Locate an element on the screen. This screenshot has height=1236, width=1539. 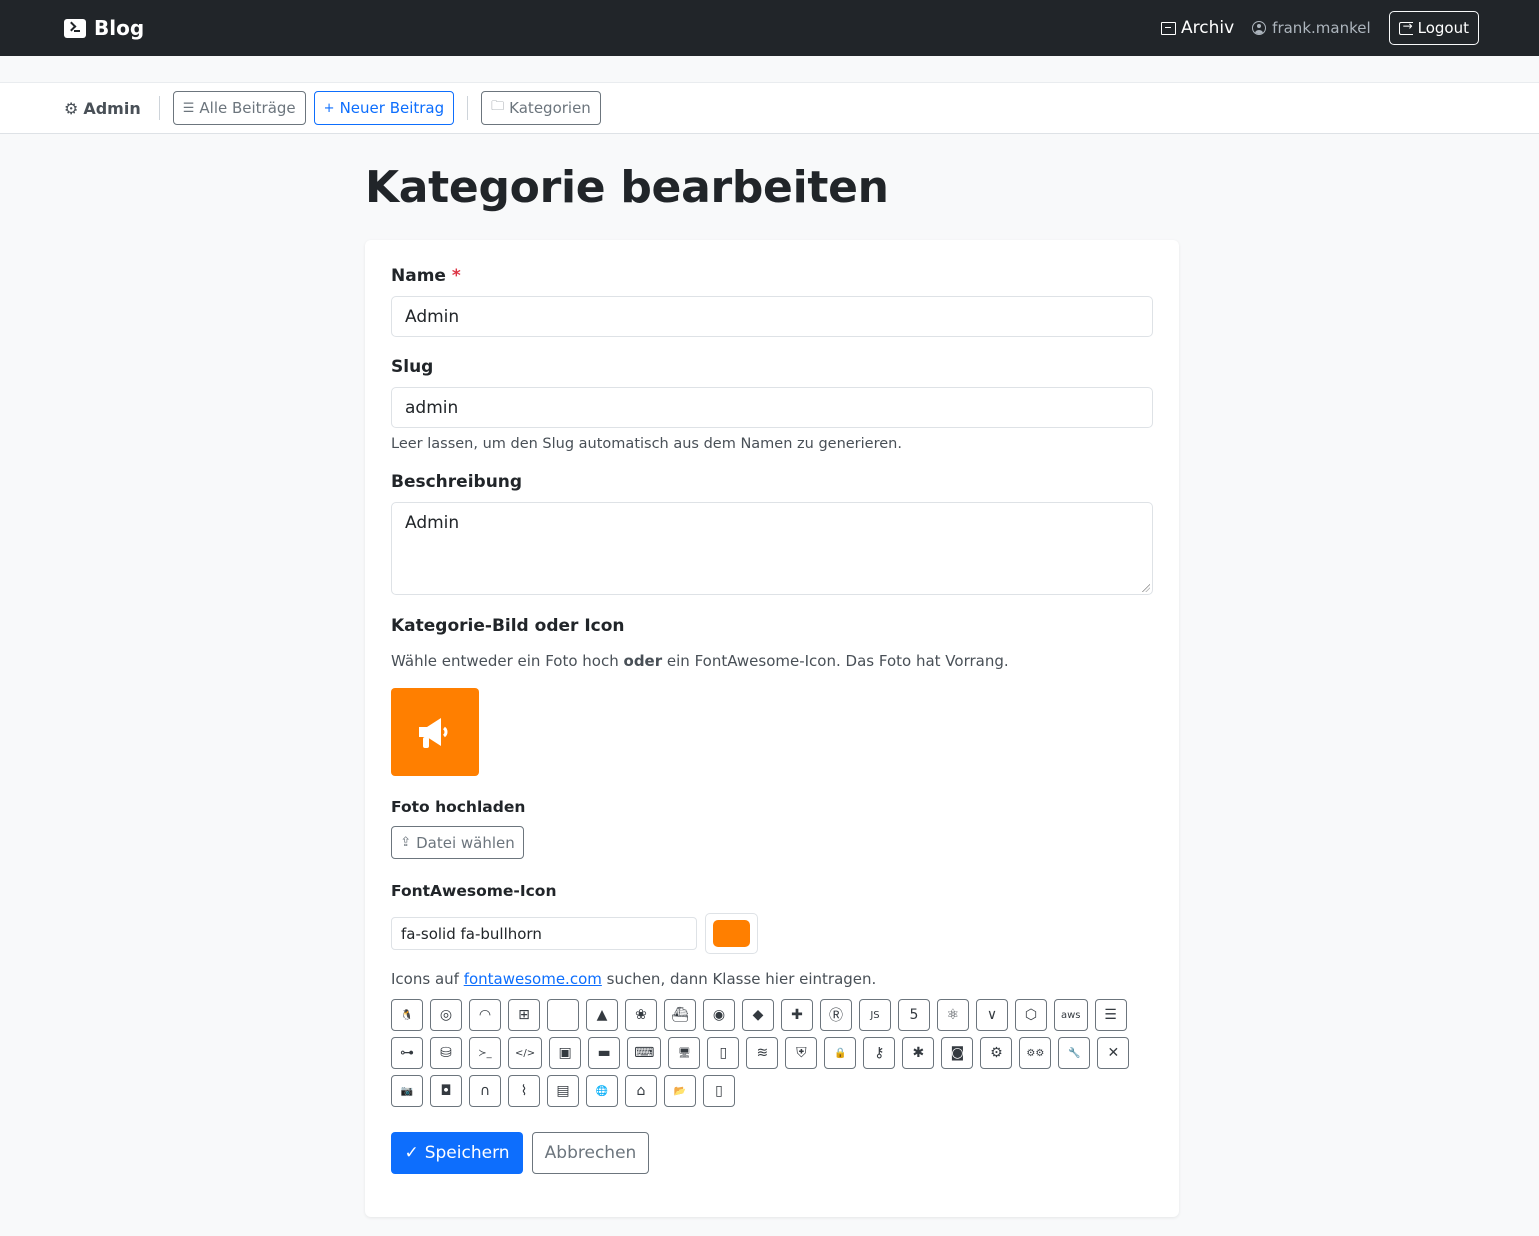
save-button: ✓ Speichern is located at coordinates (457, 1153).